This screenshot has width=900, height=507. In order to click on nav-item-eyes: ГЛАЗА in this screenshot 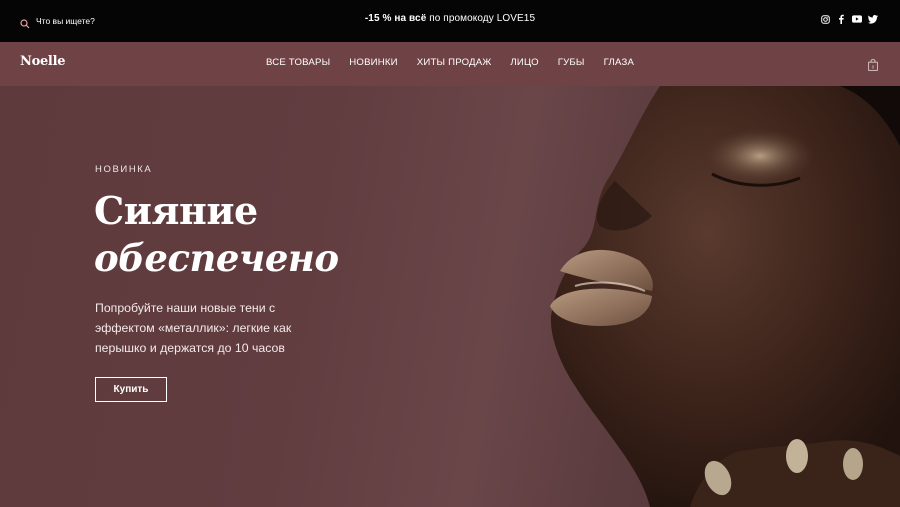, I will do `click(619, 62)`.